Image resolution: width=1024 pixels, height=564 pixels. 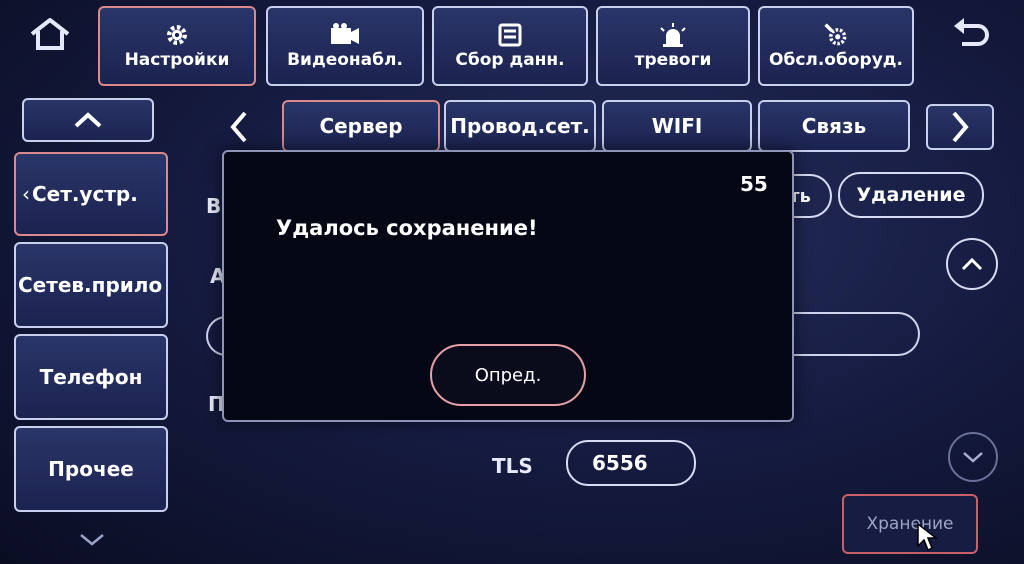 I want to click on chevron-left-icon, so click(x=238, y=127).